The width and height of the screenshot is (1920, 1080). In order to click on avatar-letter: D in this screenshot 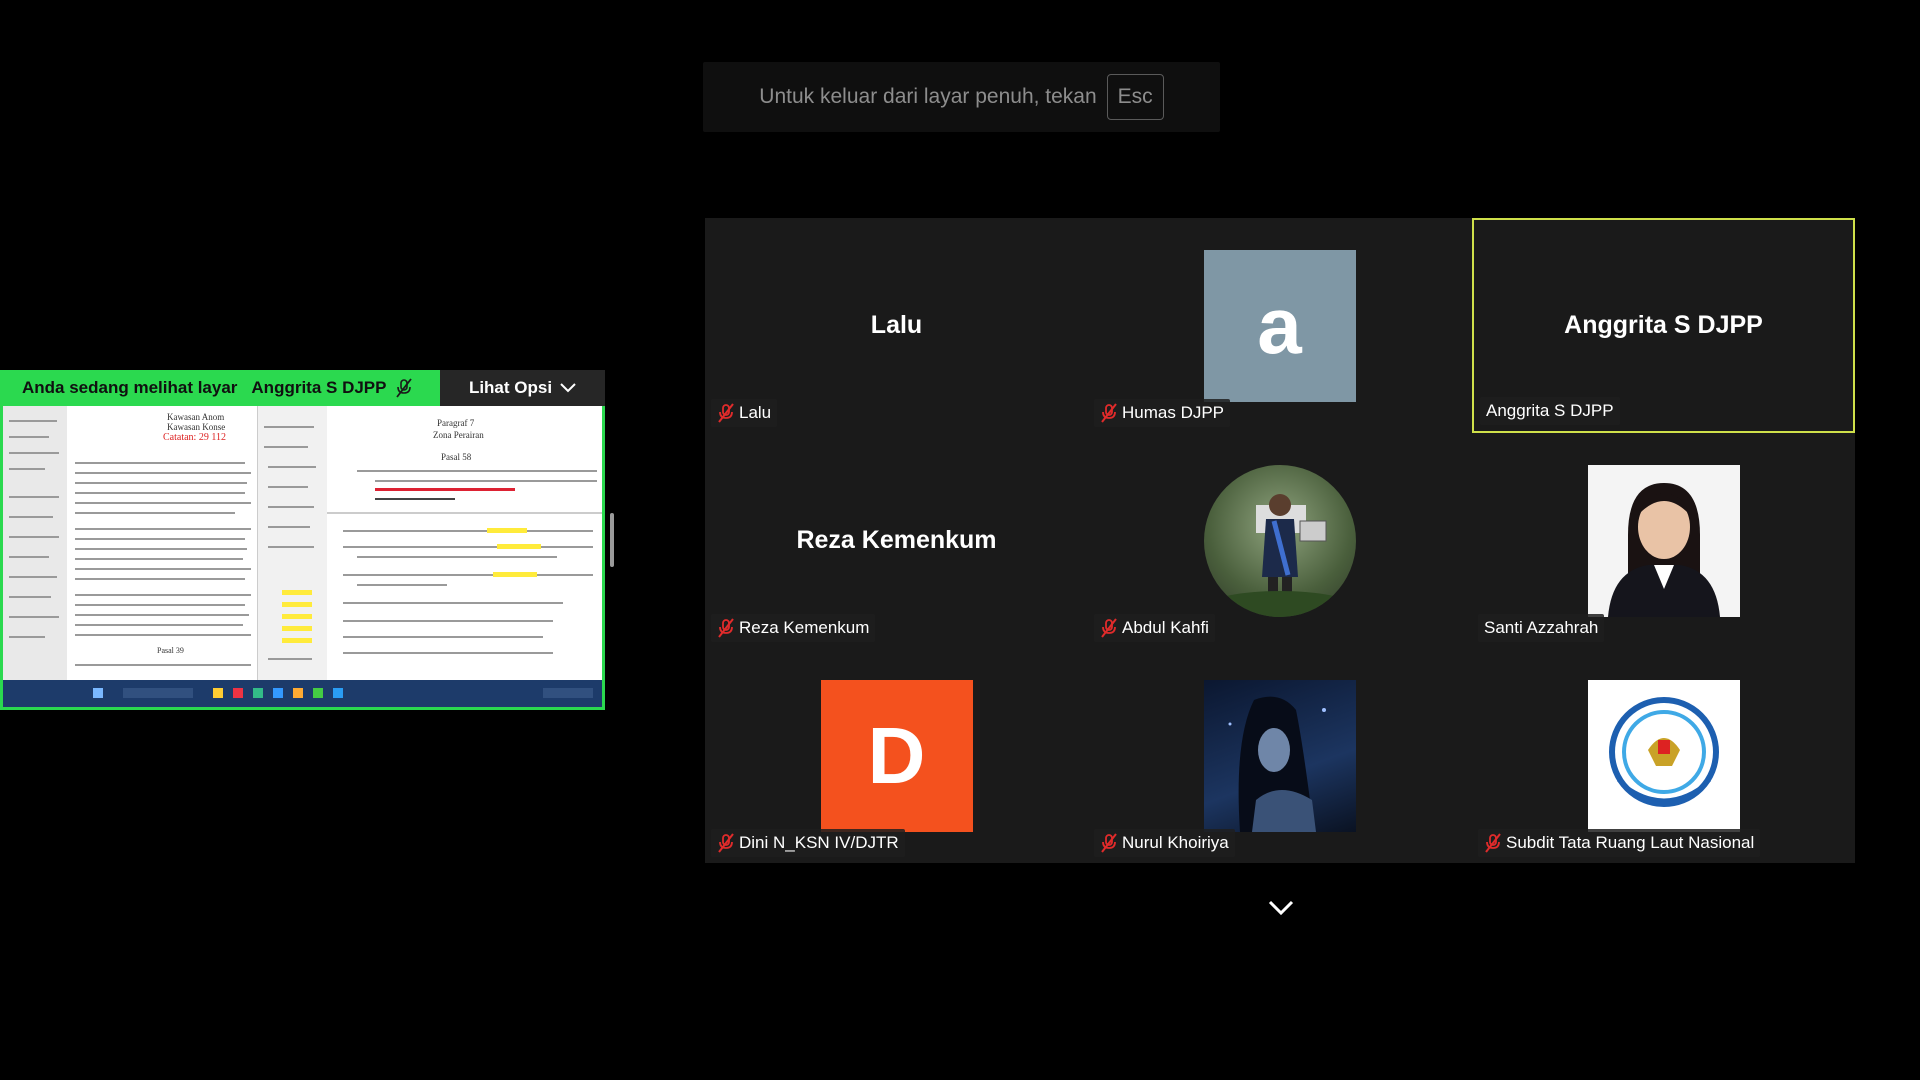, I will do `click(896, 755)`.